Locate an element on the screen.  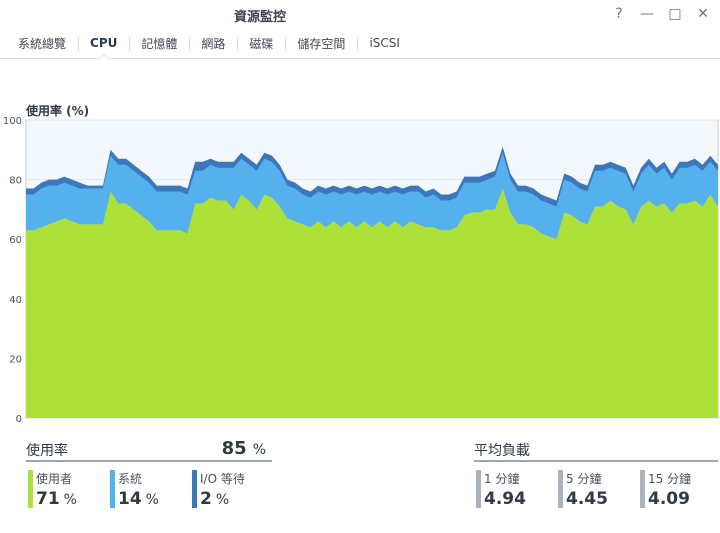
load-stat-15min: 15 分鐘 4.09 is located at coordinates (665, 490).